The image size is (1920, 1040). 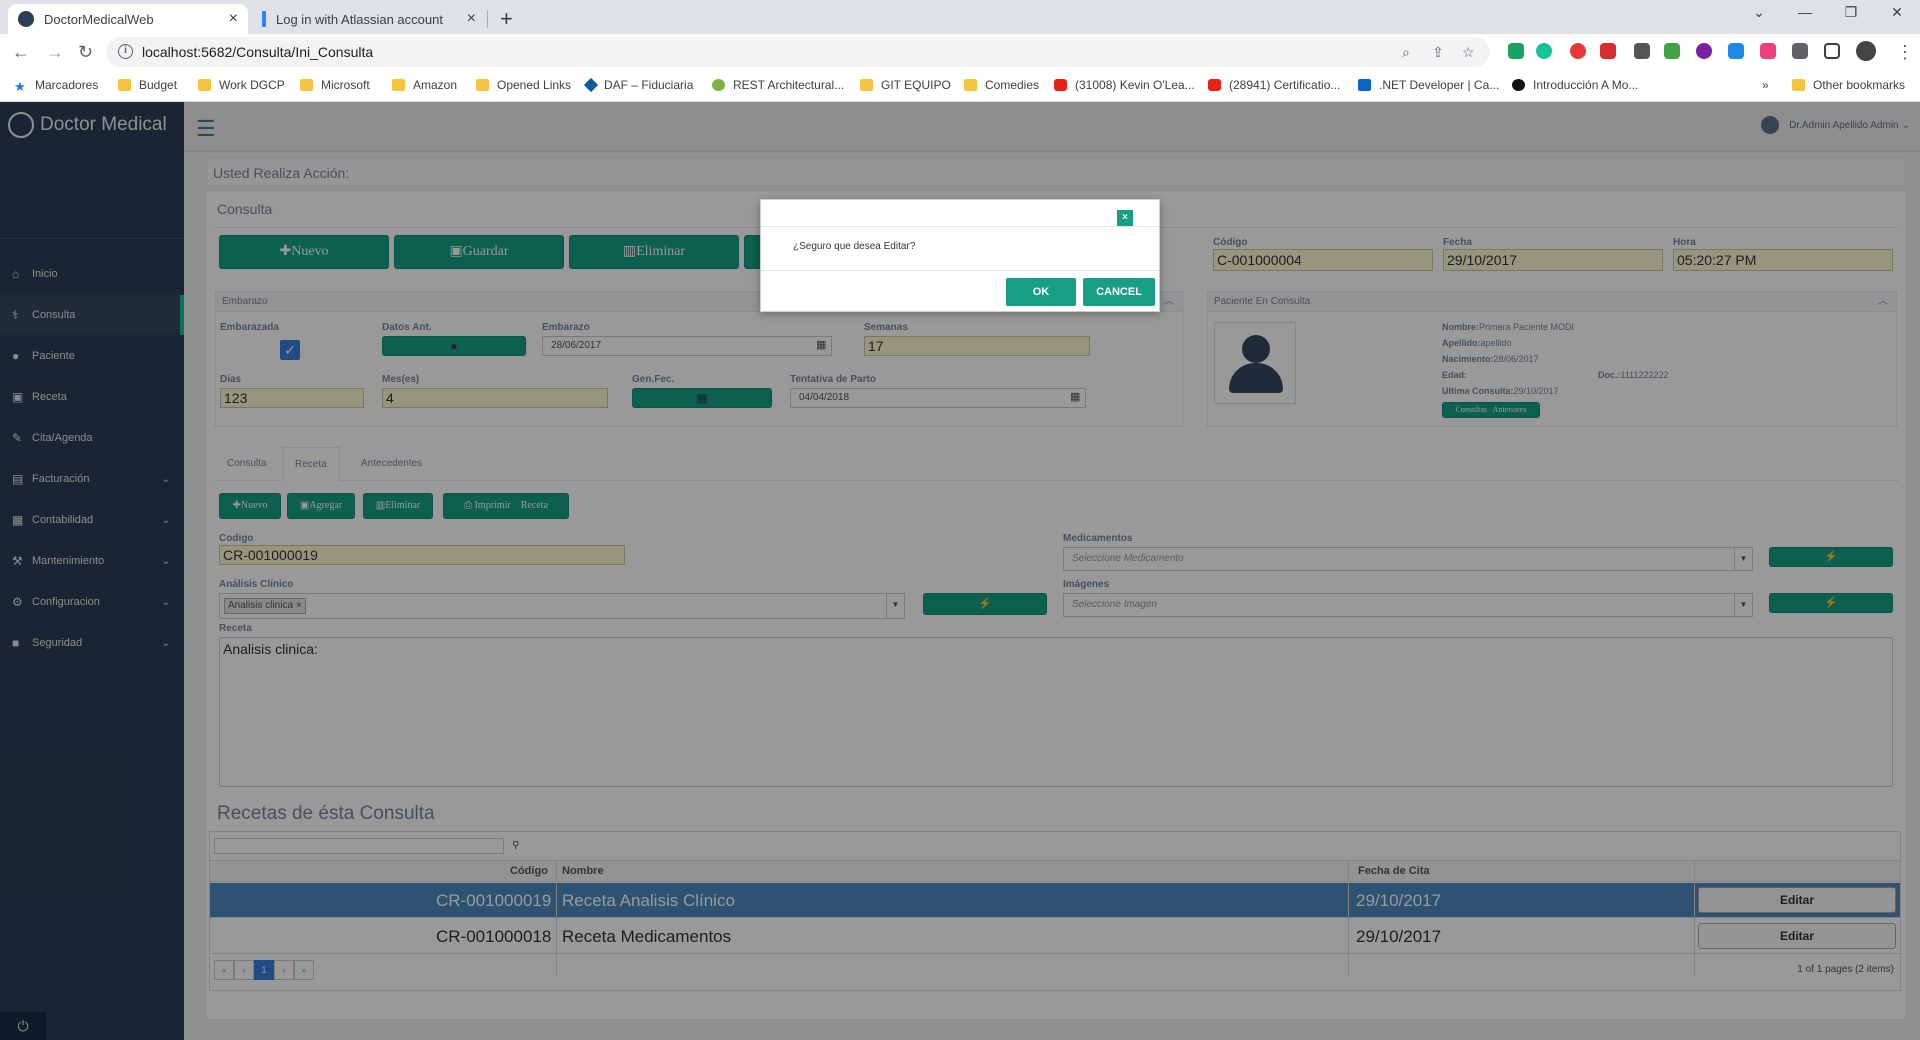 What do you see at coordinates (56, 86) in the screenshot?
I see `bookmark-marcadores: ★ Marcadores` at bounding box center [56, 86].